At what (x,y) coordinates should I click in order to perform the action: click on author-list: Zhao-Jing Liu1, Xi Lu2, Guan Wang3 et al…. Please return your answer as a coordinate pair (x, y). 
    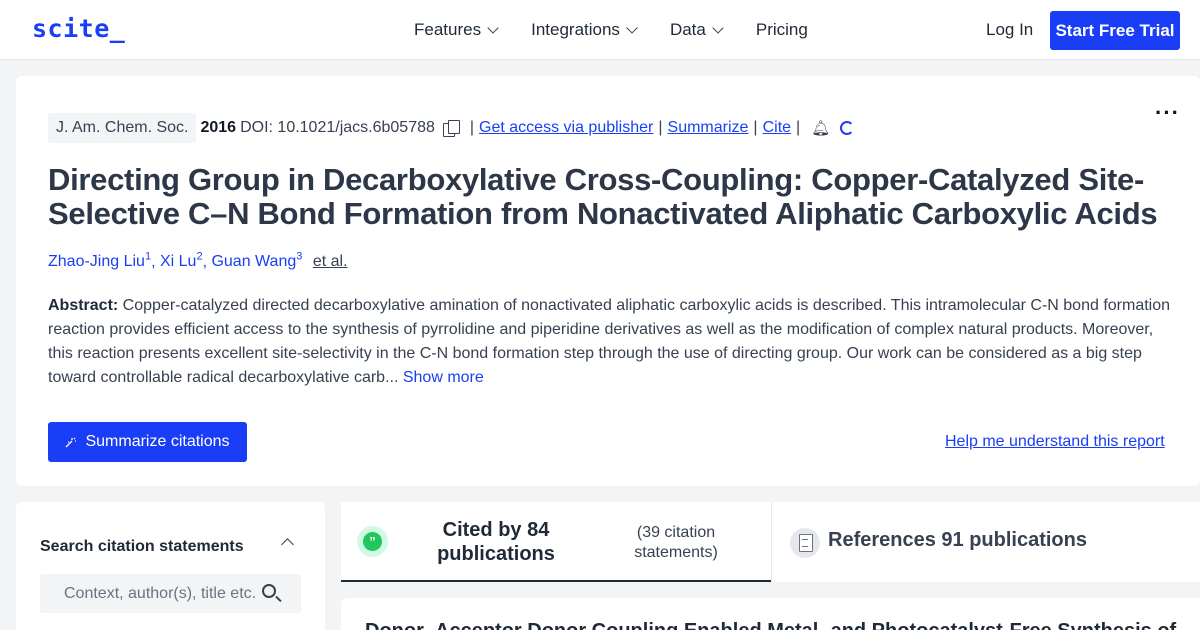
    Looking at the image, I should click on (198, 261).